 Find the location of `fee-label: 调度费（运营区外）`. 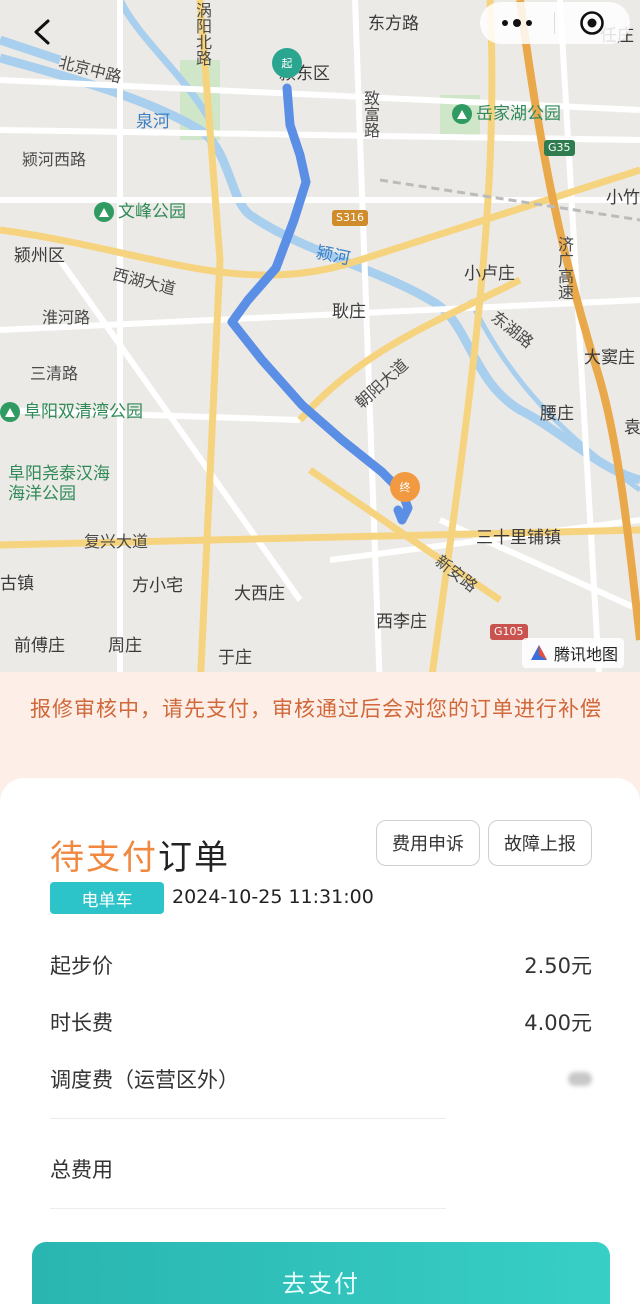

fee-label: 调度费（运营区外） is located at coordinates (144, 1080).